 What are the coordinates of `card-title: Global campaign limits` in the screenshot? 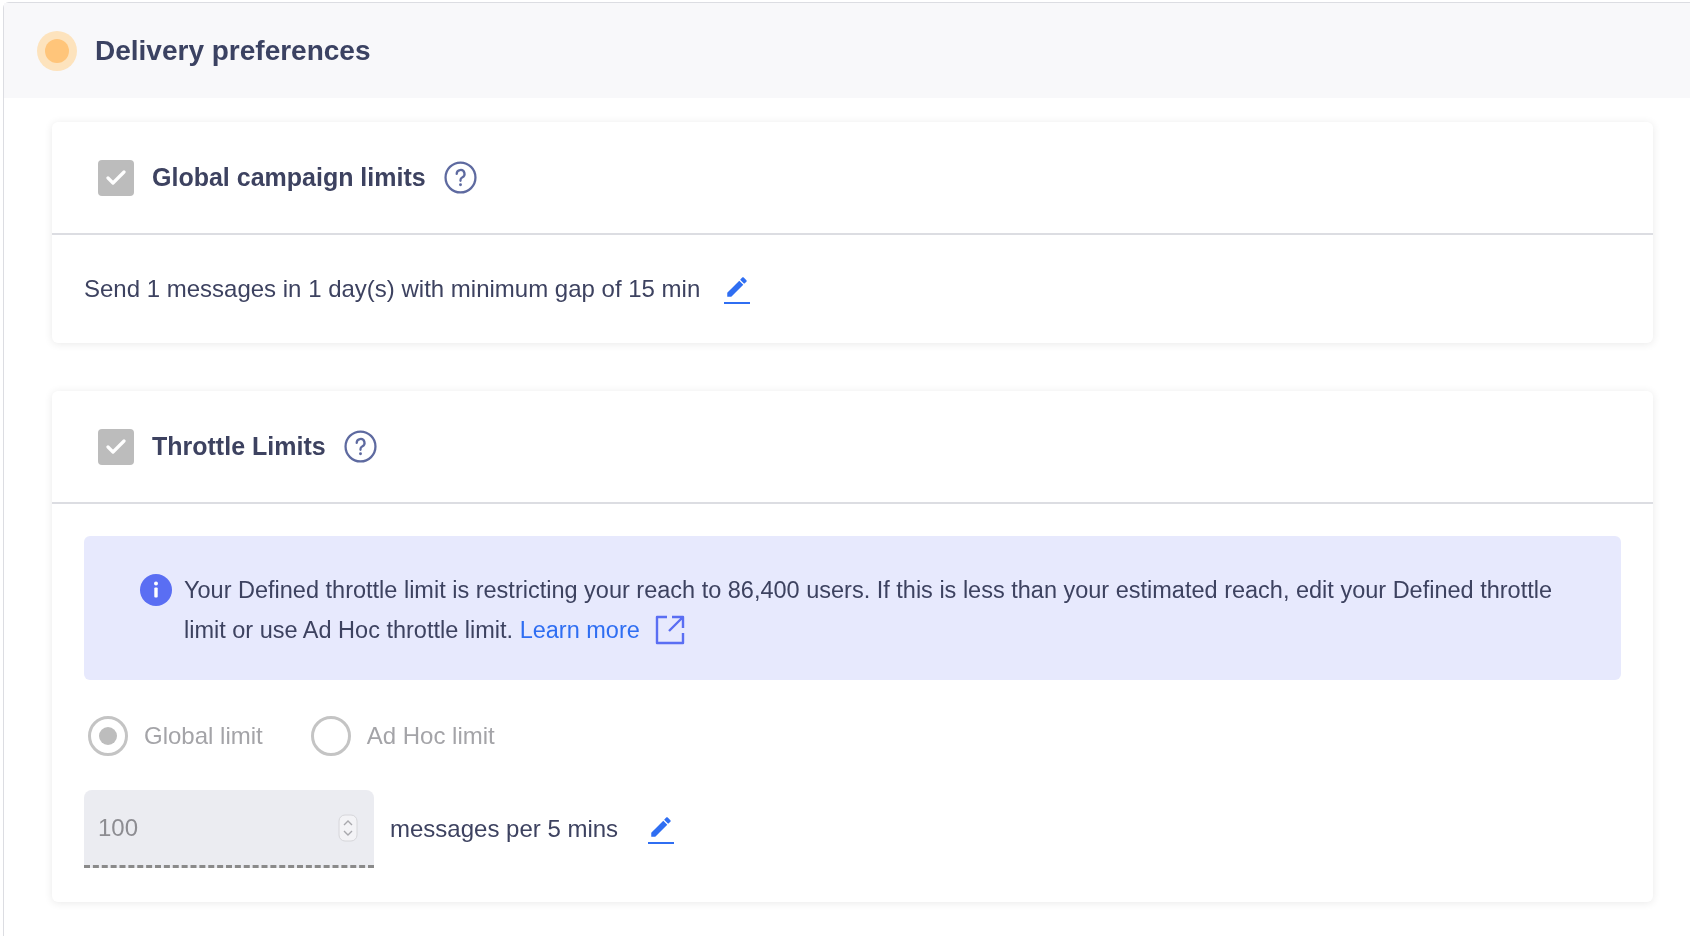 It's located at (289, 177).